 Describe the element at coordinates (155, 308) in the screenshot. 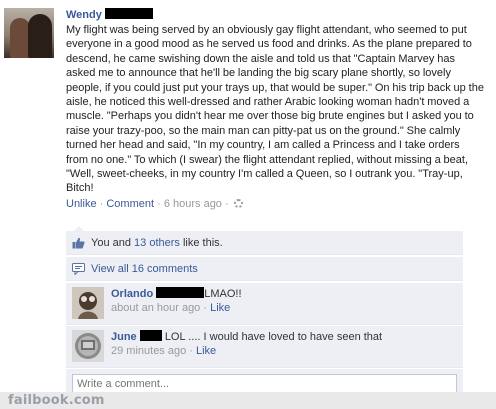

I see `comment-timestamp: about an hour ago` at that location.